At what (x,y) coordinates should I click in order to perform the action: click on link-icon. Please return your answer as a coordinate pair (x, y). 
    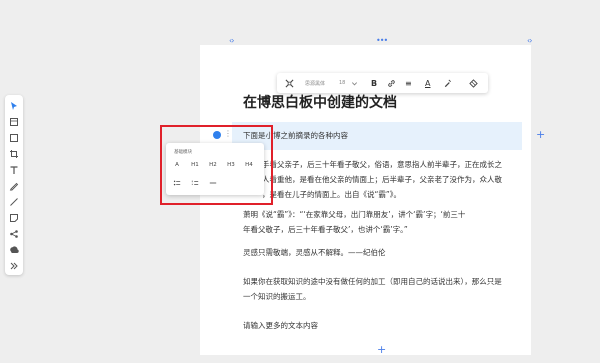
    Looking at the image, I should click on (391, 83).